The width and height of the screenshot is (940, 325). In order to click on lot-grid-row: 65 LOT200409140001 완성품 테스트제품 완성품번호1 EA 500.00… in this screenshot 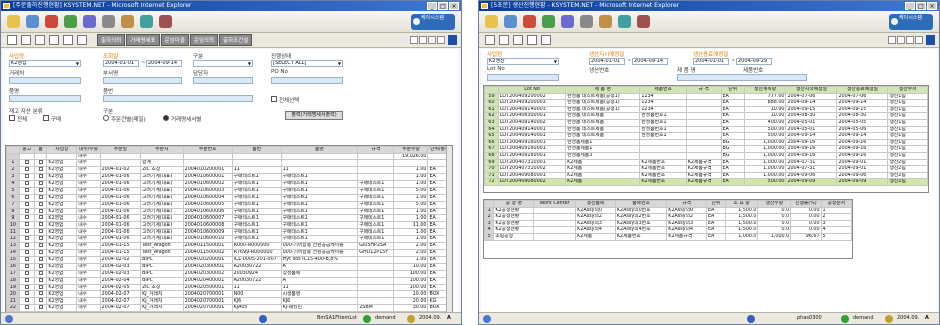, I will do `click(706, 136)`.